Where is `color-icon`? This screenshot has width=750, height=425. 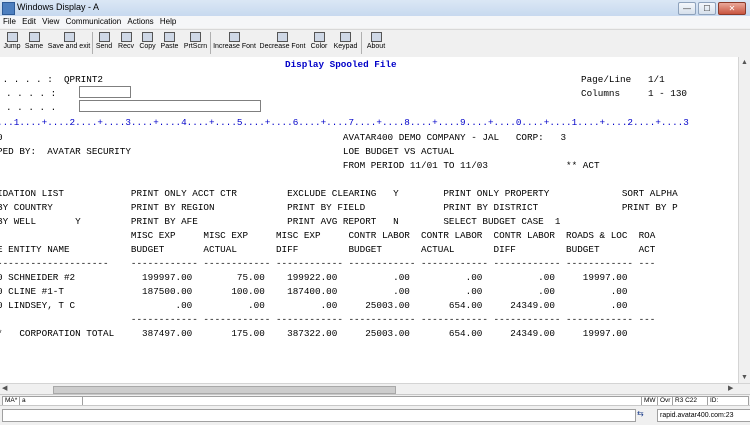
color-icon is located at coordinates (319, 37).